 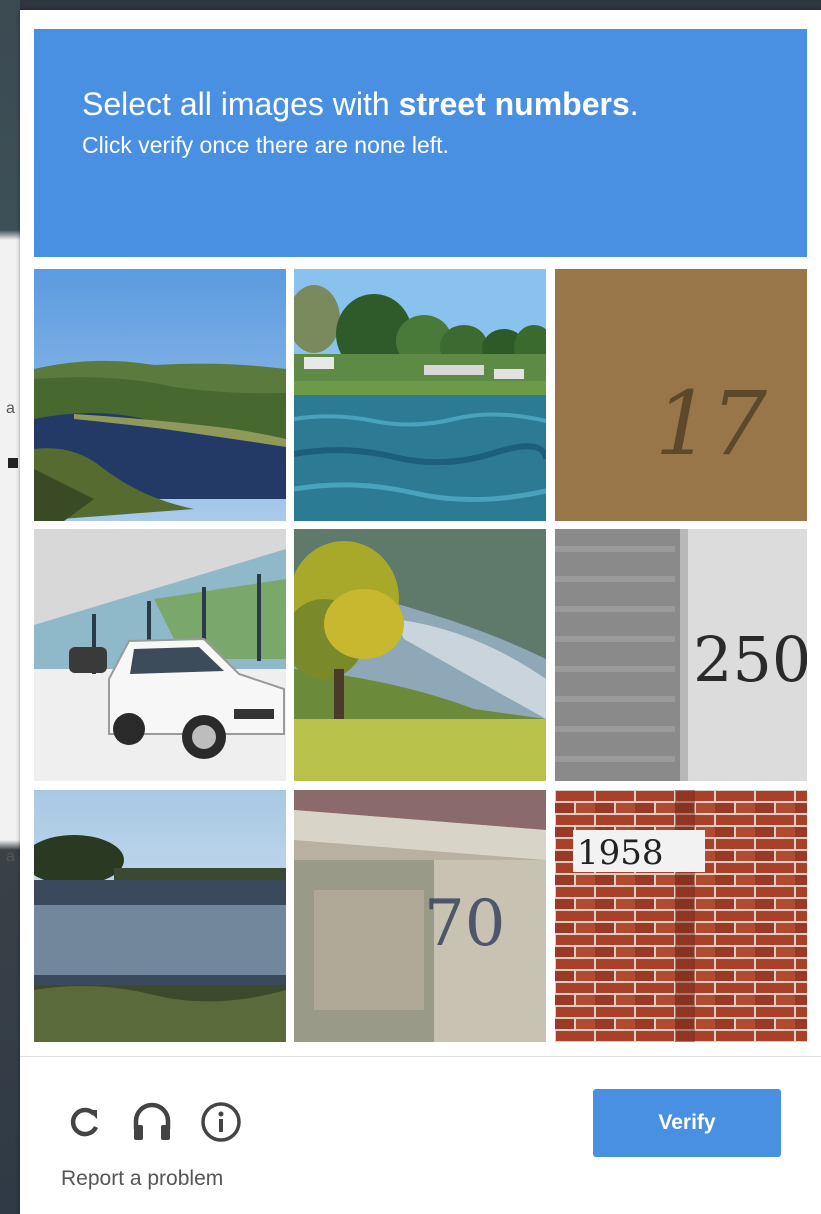 What do you see at coordinates (634, 104) in the screenshot?
I see `instruction-suffix: .` at bounding box center [634, 104].